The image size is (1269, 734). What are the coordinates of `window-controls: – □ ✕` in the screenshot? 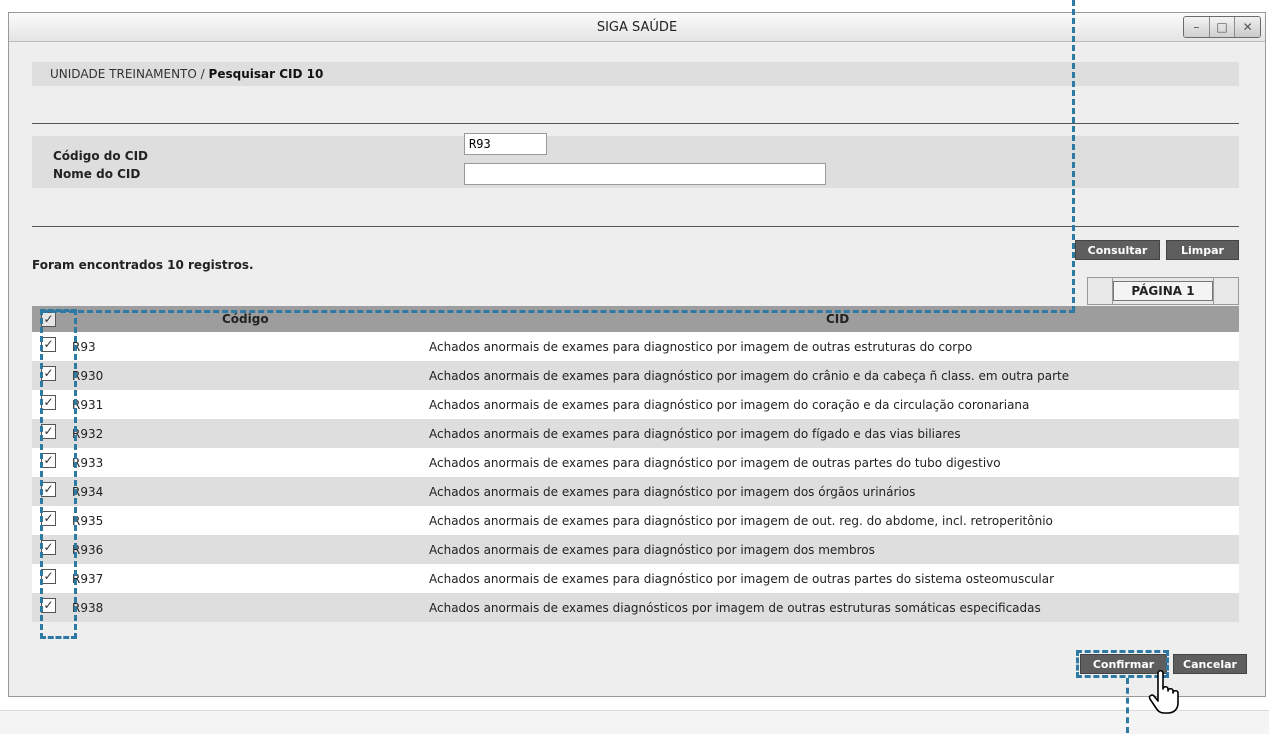 It's located at (1222, 27).